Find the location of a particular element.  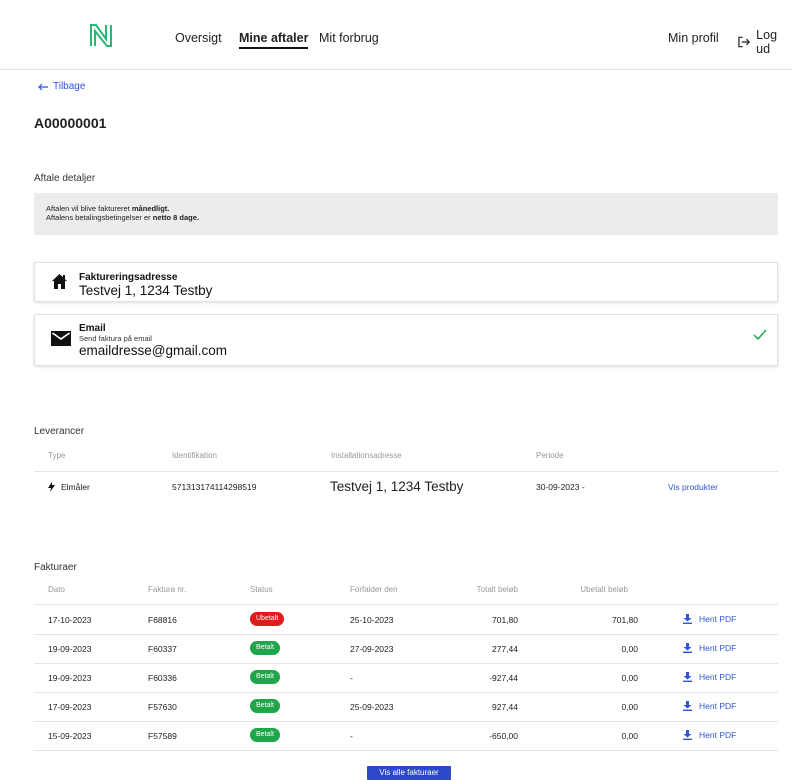

lev-header-period: Periode is located at coordinates (550, 455).